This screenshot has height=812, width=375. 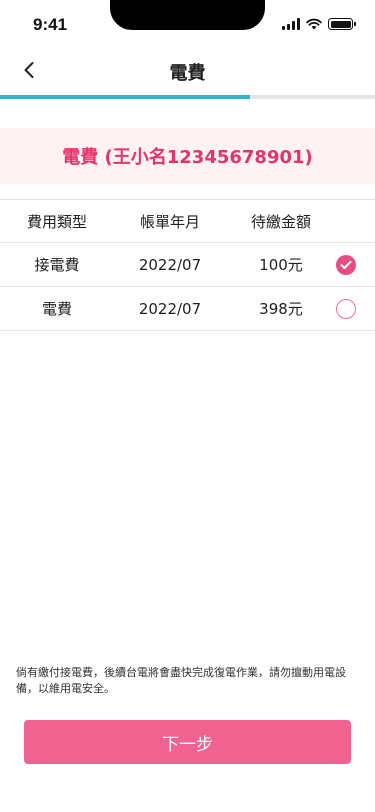 What do you see at coordinates (187, 742) in the screenshot?
I see `next-button: 下一步` at bounding box center [187, 742].